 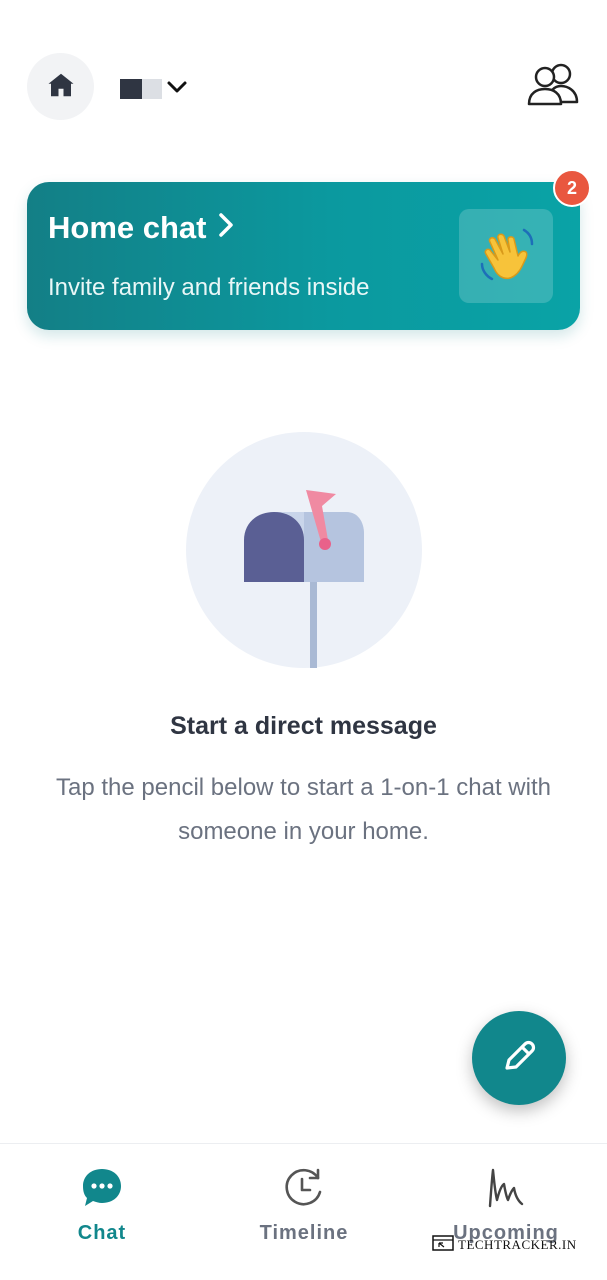 I want to click on home-selector, so click(x=154, y=89).